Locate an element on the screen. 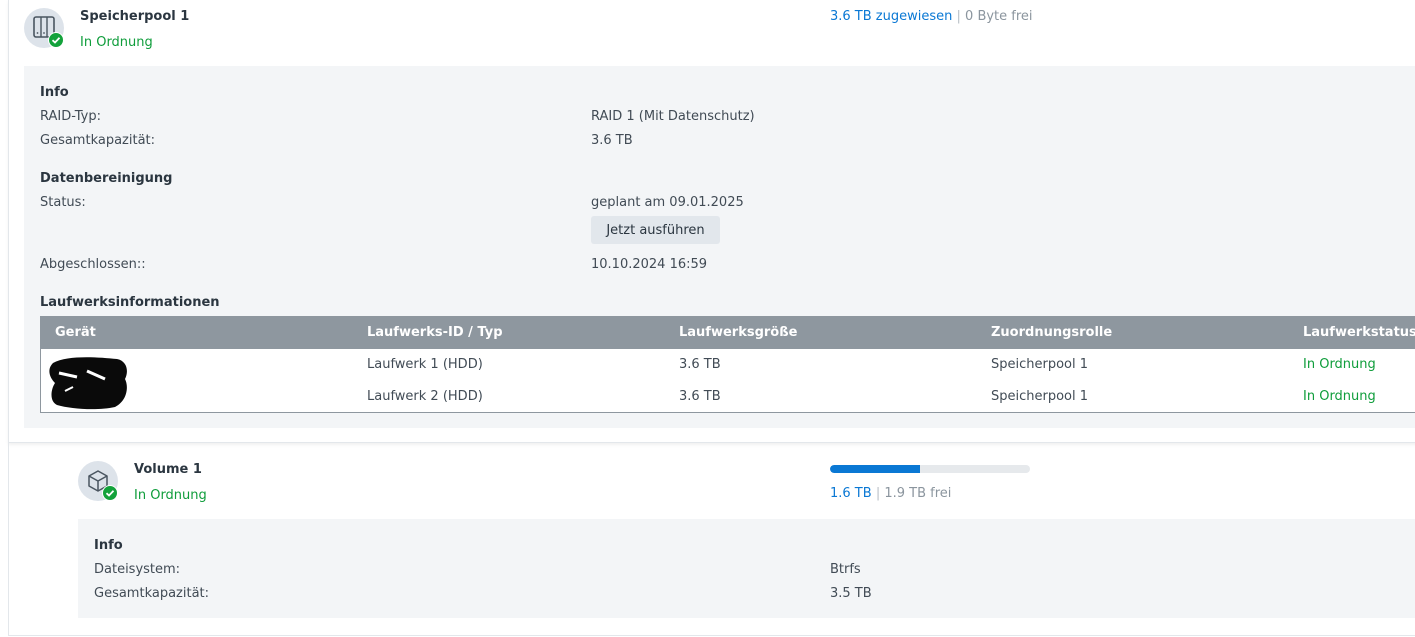 This screenshot has height=637, width=1415. volume-capacity-label: Gesamtkapazität: is located at coordinates (152, 593).